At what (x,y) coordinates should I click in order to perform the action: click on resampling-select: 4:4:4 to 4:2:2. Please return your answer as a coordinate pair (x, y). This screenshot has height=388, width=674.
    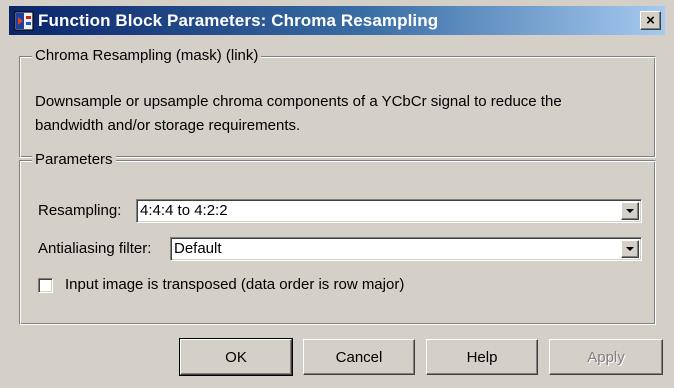
    Looking at the image, I should click on (389, 211).